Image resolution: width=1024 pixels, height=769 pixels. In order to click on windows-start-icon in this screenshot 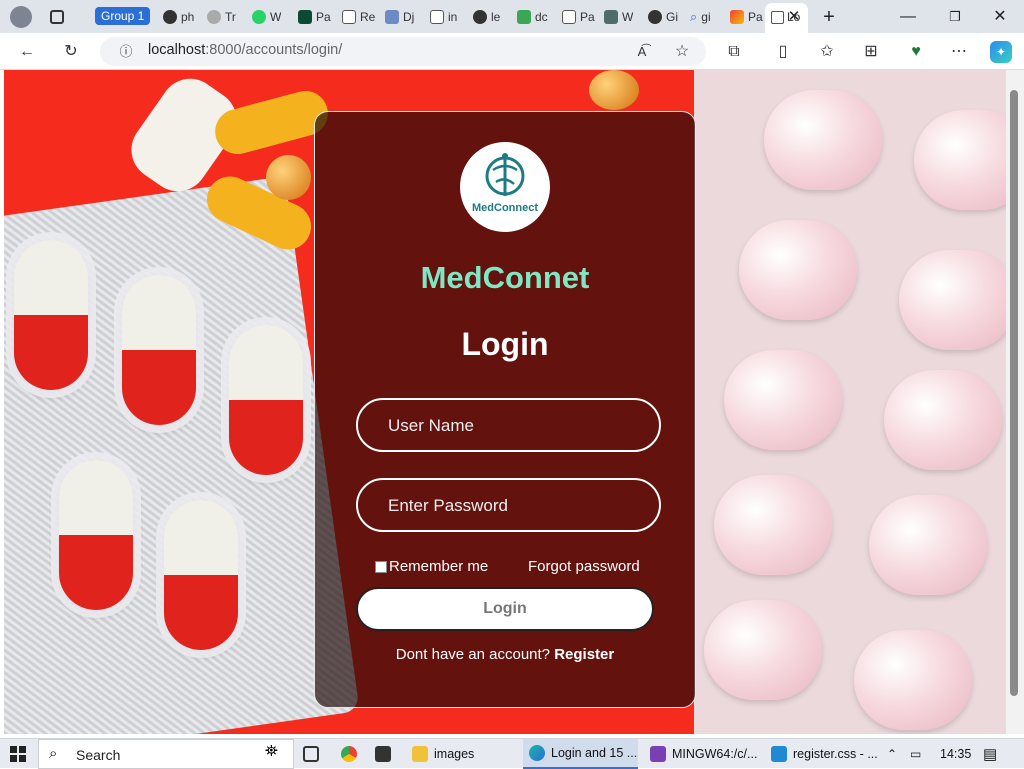, I will do `click(18, 754)`.